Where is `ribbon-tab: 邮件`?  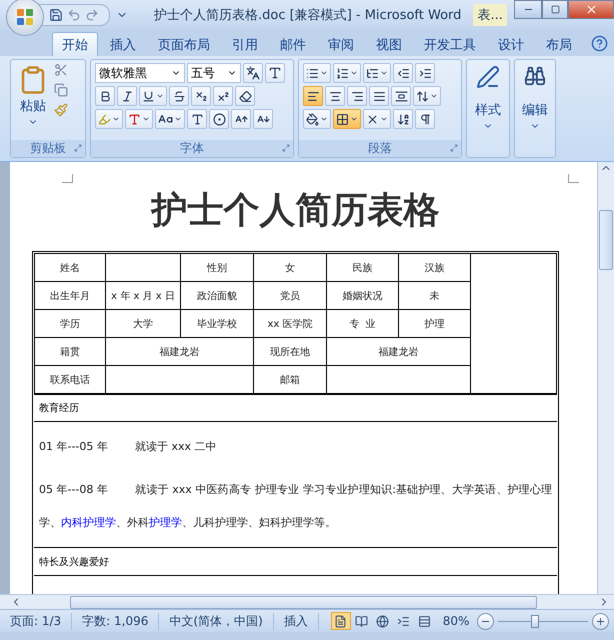 ribbon-tab: 邮件 is located at coordinates (293, 44).